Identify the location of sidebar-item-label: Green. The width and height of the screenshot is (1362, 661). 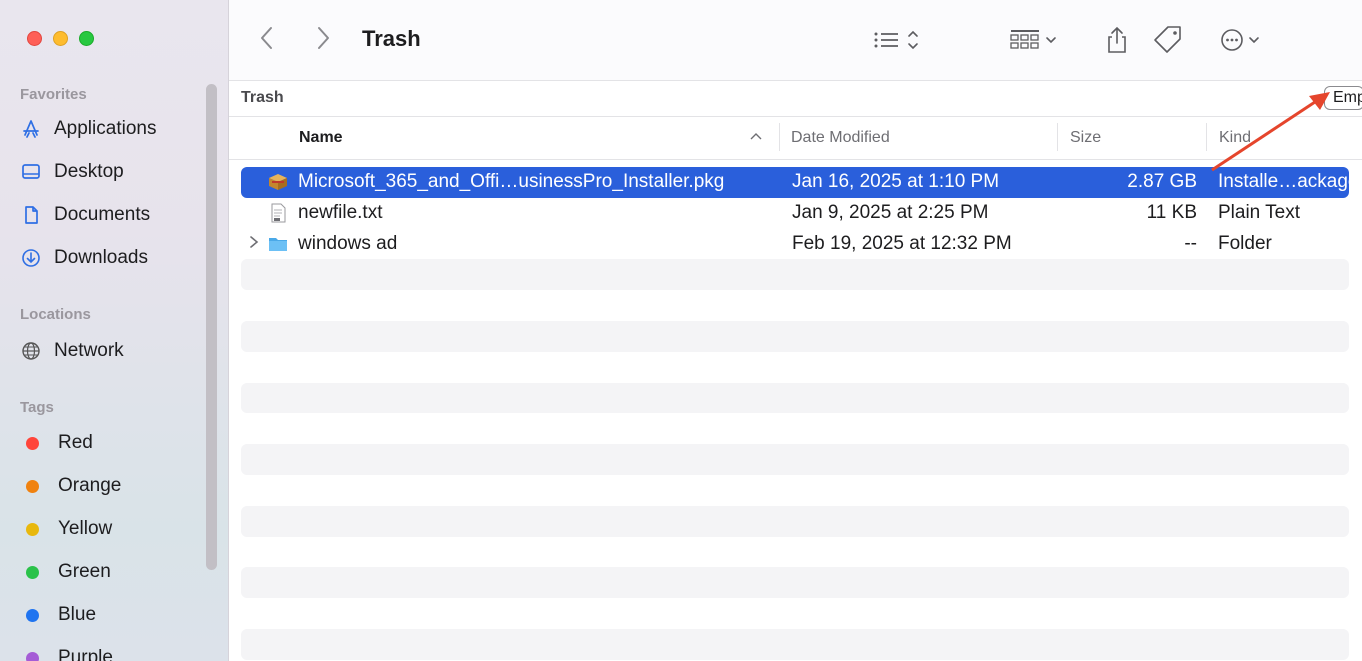
(84, 571).